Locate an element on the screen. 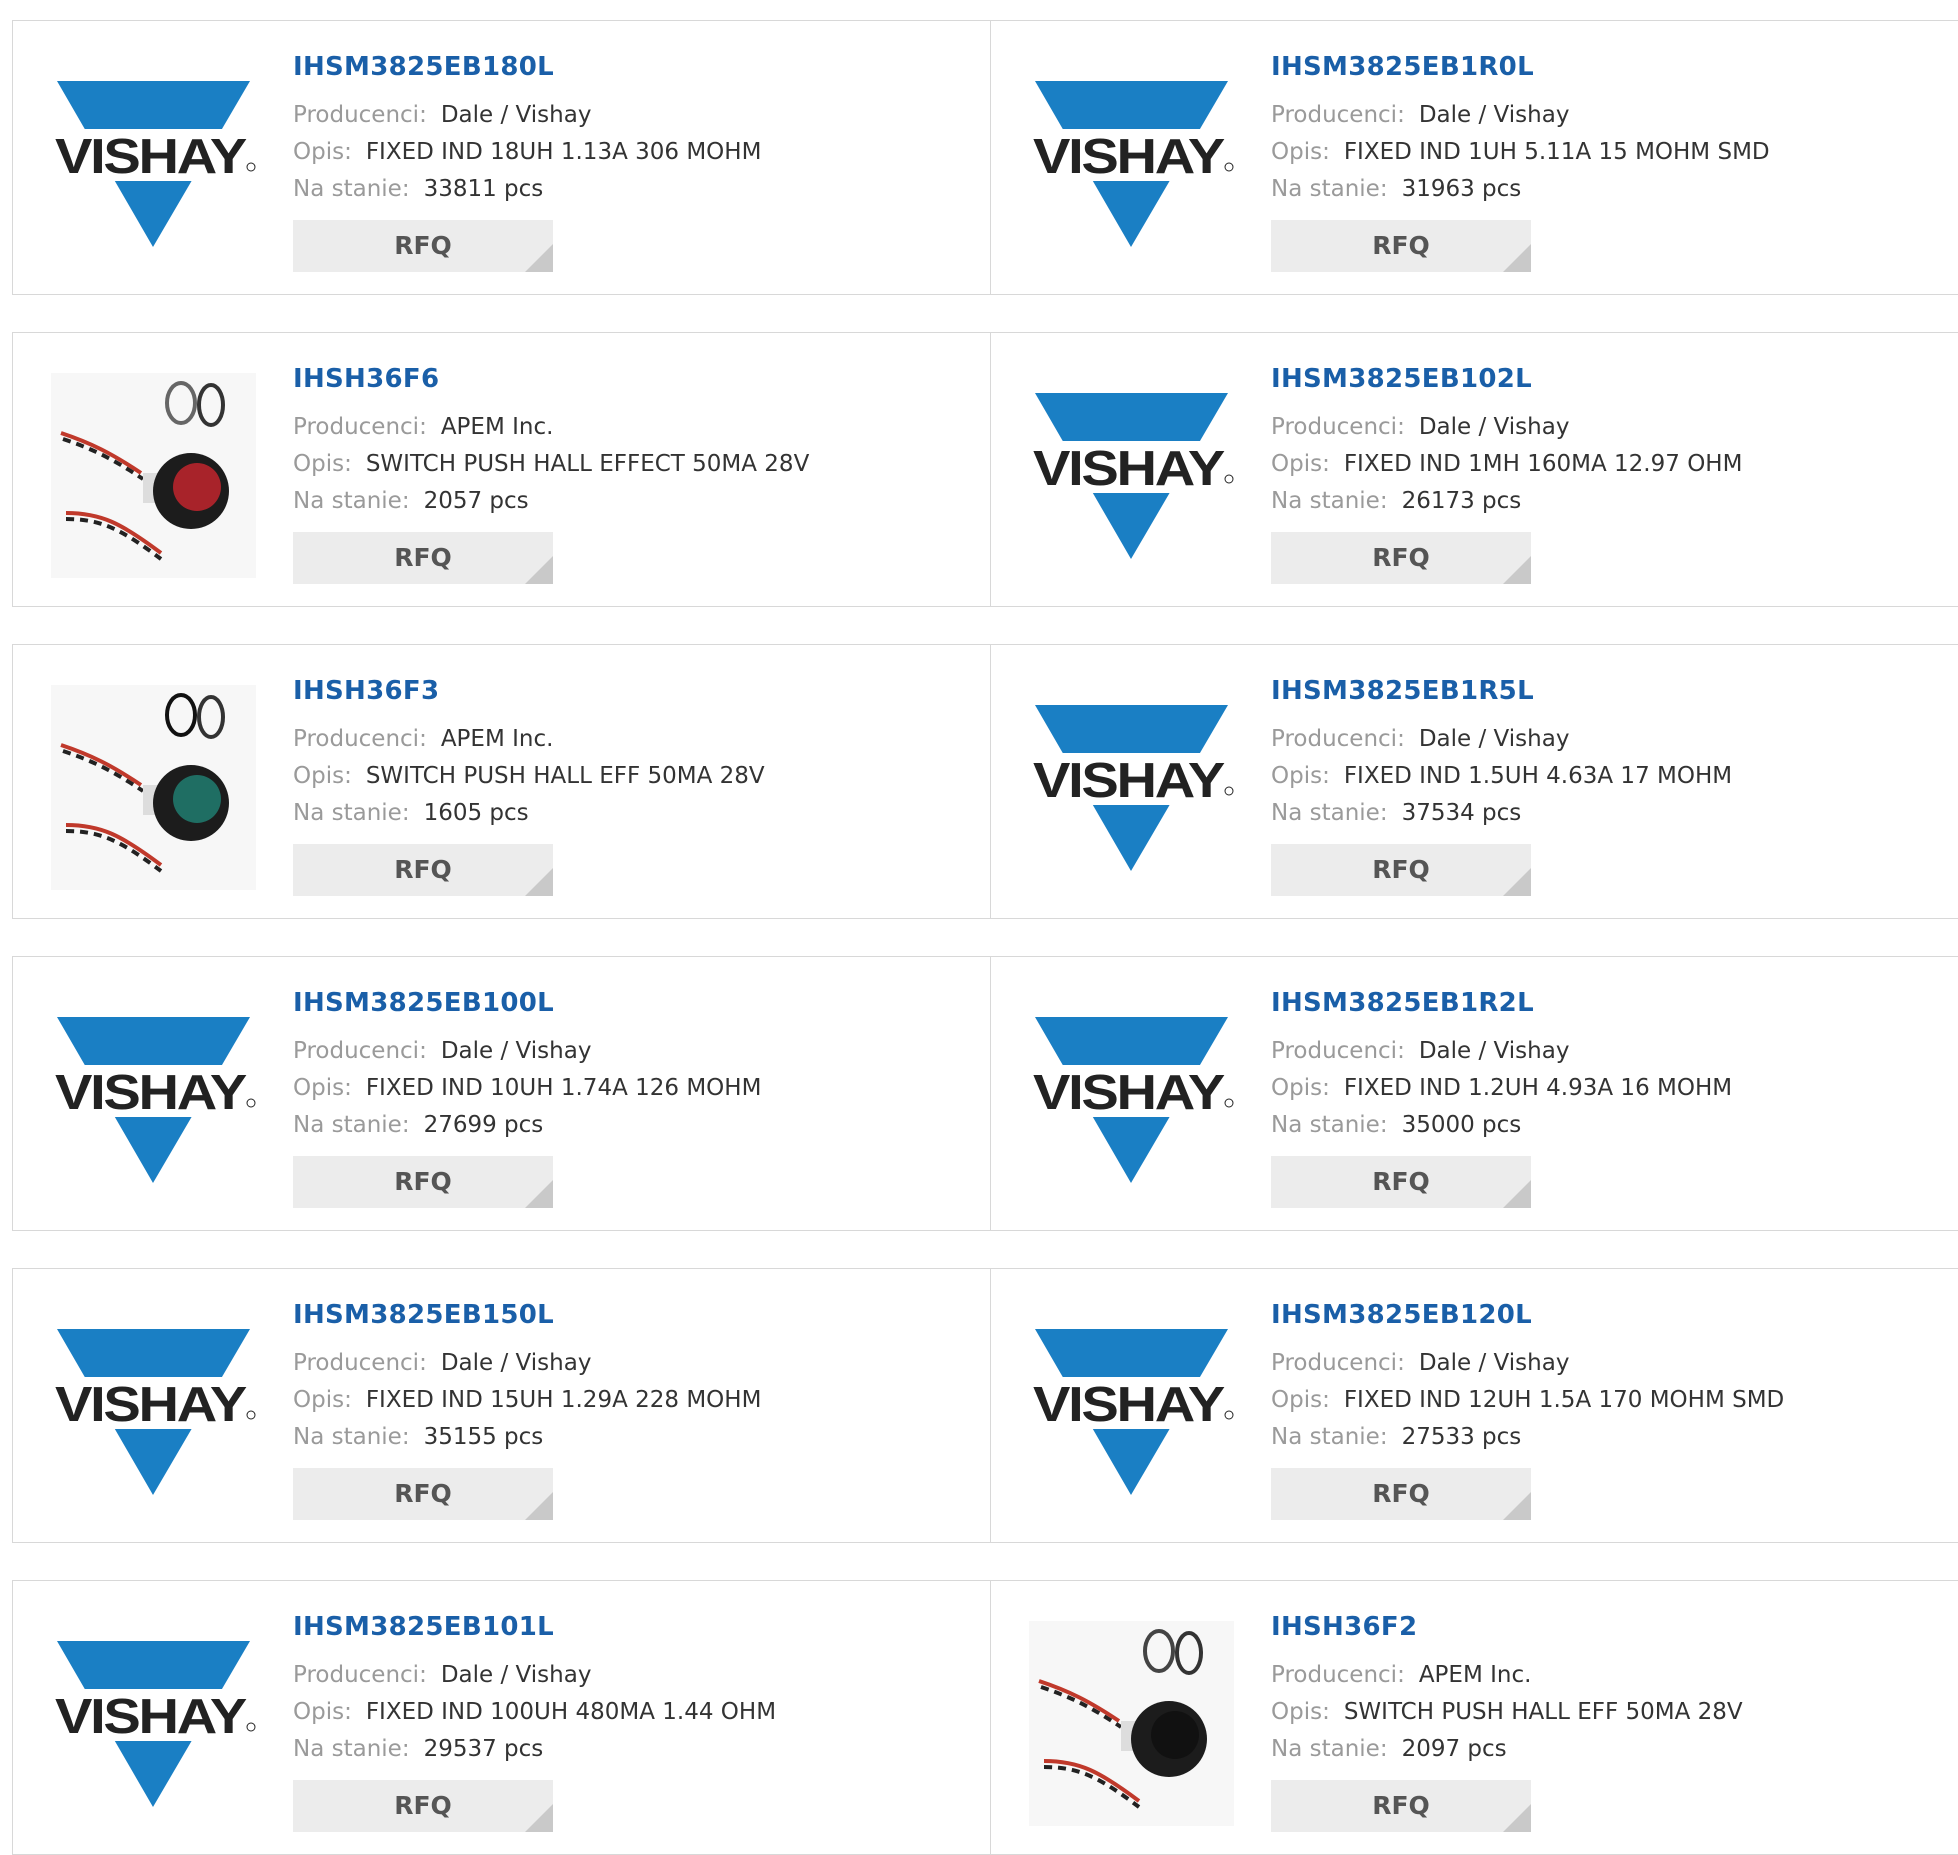 The image size is (1958, 1855). description-value: FIXED IND 10UH 1.74A 126 MOHM is located at coordinates (563, 1087).